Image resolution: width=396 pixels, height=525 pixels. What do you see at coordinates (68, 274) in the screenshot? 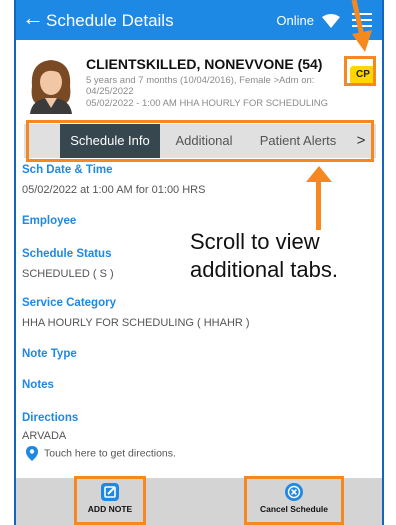
I see `schedule-status-value: SCHEDULED ( S )` at bounding box center [68, 274].